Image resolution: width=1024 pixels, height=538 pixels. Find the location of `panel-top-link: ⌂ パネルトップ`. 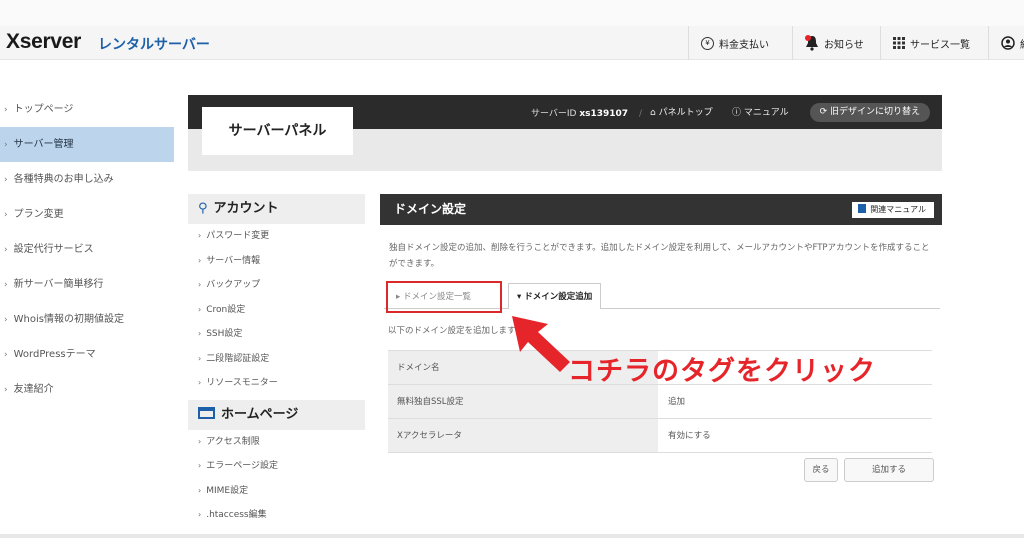

panel-top-link: ⌂ パネルトップ is located at coordinates (681, 111).